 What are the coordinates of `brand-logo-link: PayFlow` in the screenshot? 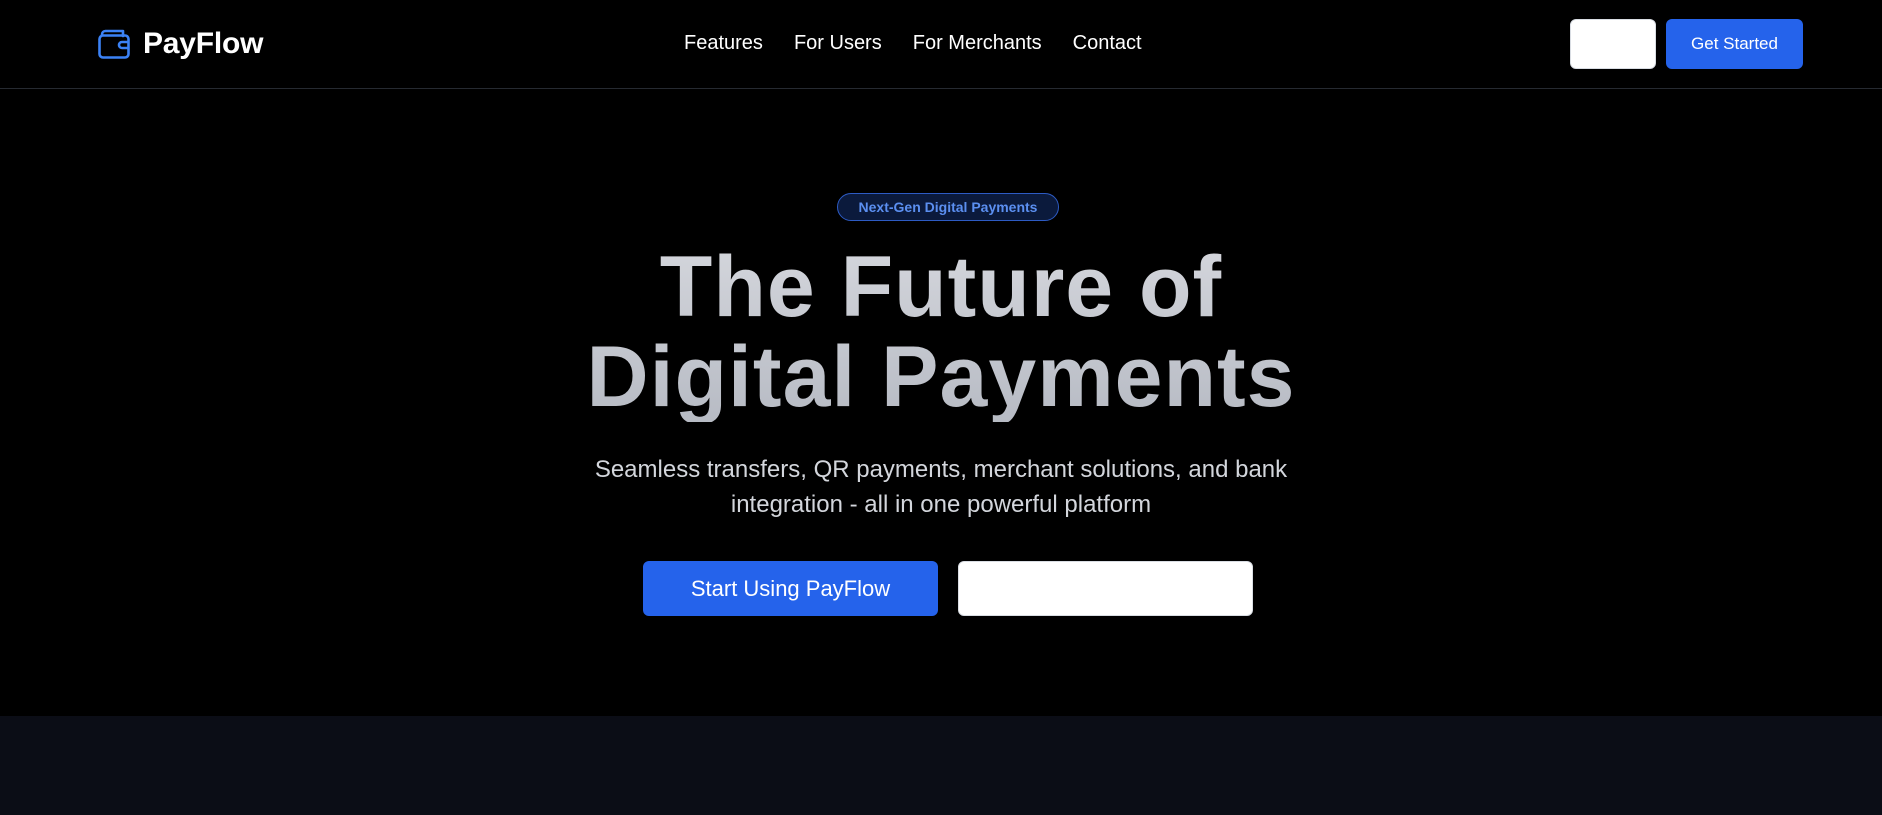 It's located at (180, 44).